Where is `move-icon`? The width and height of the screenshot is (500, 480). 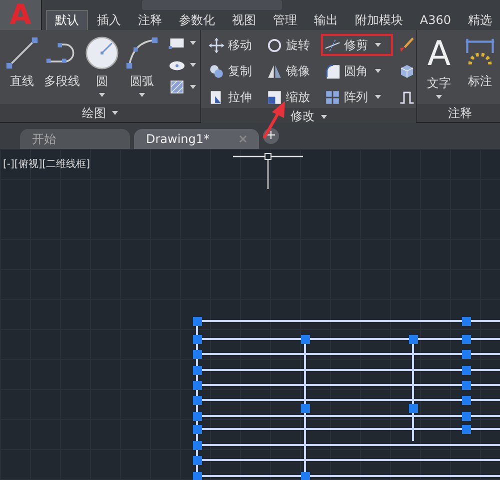 move-icon is located at coordinates (216, 45).